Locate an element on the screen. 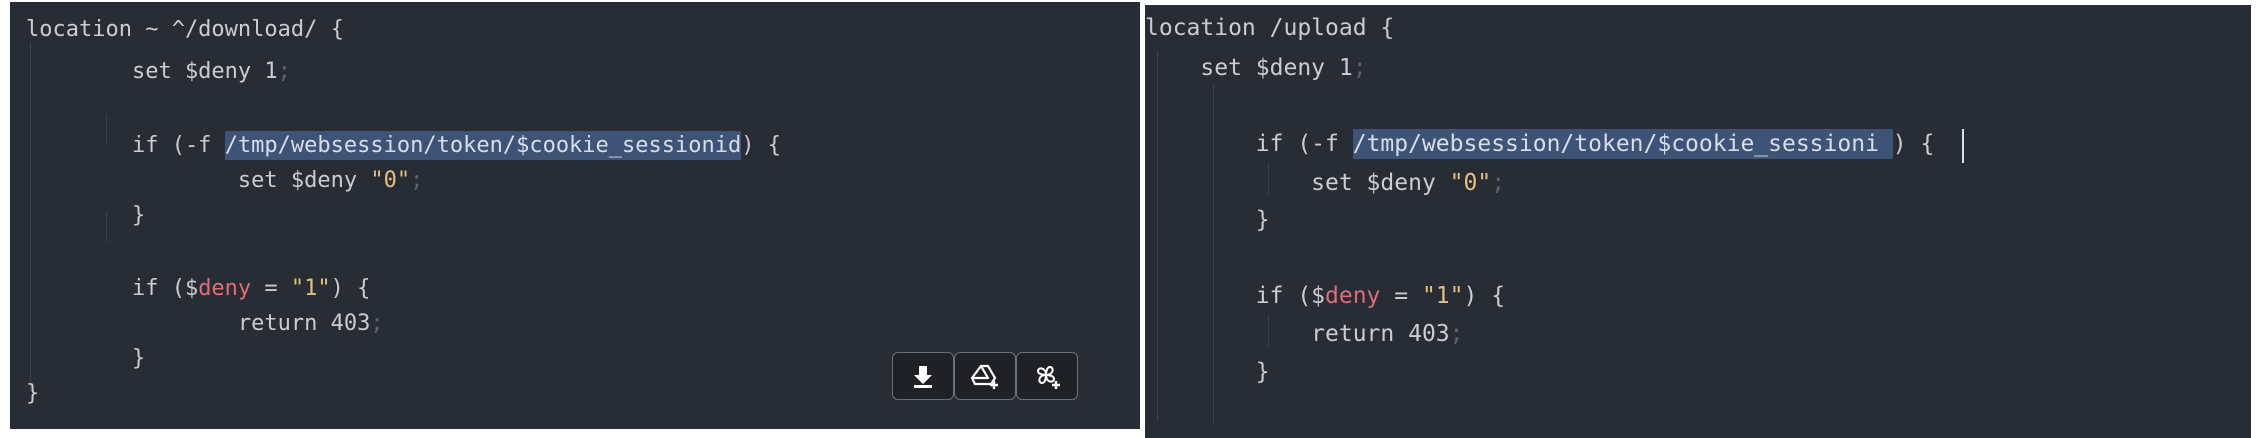  add-to-drive-button is located at coordinates (985, 376).